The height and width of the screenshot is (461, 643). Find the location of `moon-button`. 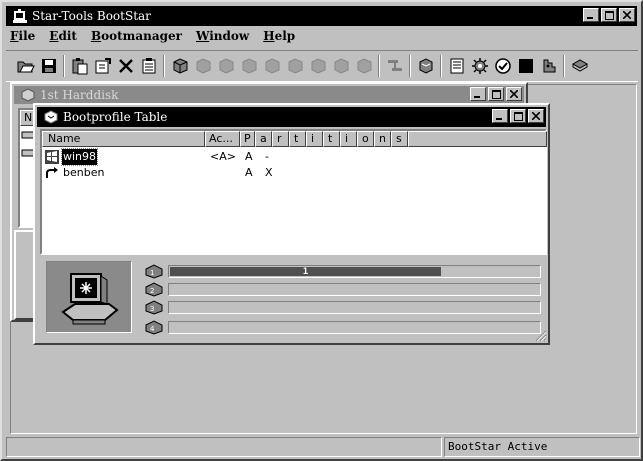

moon-button is located at coordinates (525, 66).